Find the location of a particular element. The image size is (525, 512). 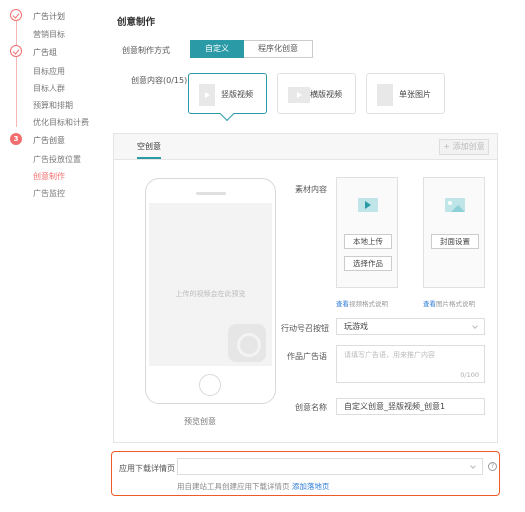

tab-empty-creative: 空创意 is located at coordinates (149, 150).